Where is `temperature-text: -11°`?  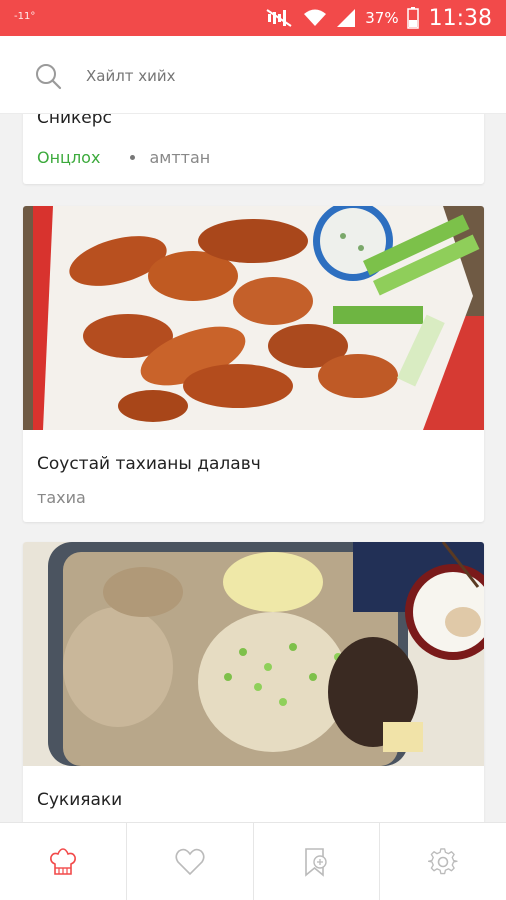 temperature-text: -11° is located at coordinates (25, 16).